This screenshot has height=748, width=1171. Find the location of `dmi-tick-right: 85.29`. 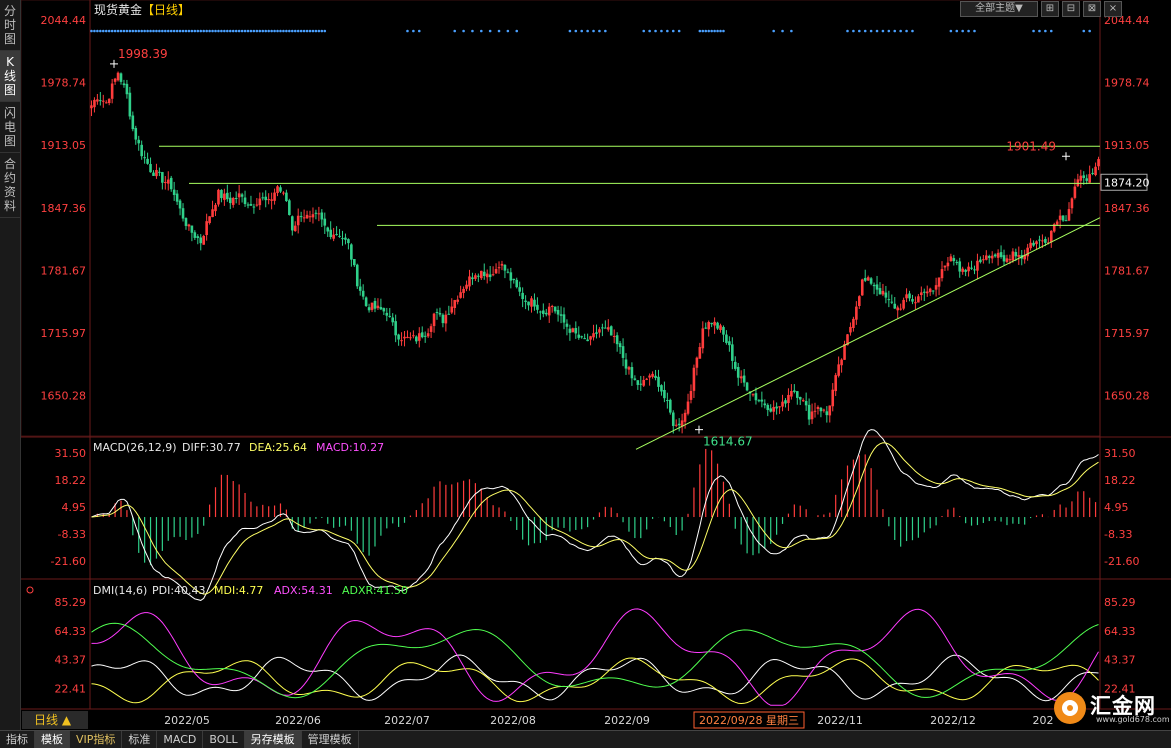

dmi-tick-right: 85.29 is located at coordinates (1120, 602).